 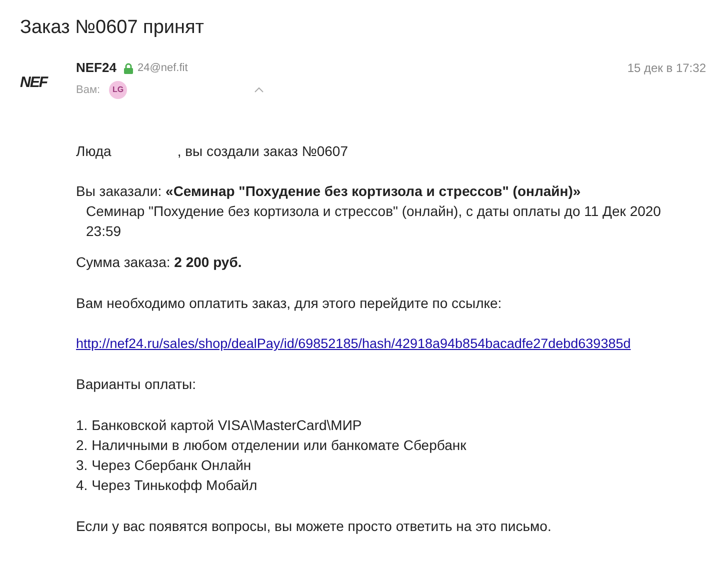 What do you see at coordinates (159, 262) in the screenshot?
I see `order-total: Сумма заказа: 2 200 руб.` at bounding box center [159, 262].